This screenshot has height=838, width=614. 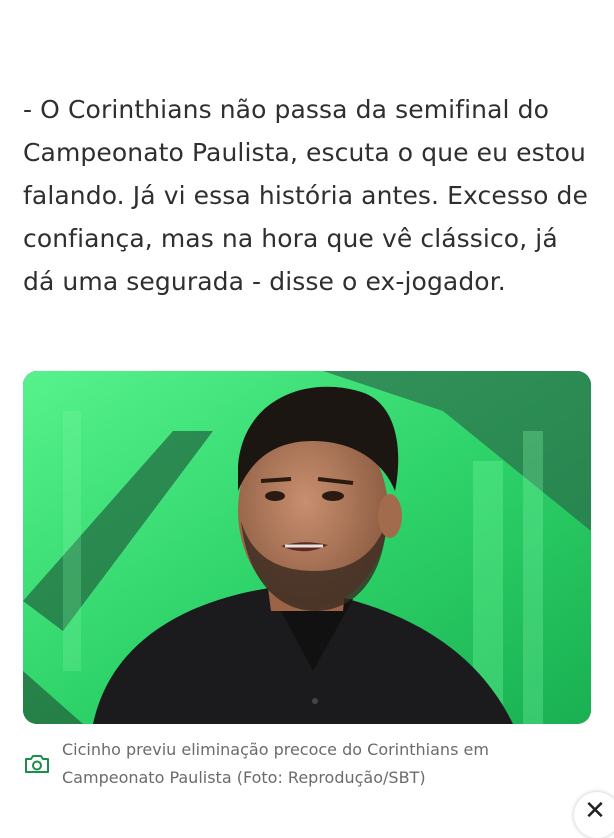 What do you see at coordinates (595, 811) in the screenshot?
I see `close-icon: ✕` at bounding box center [595, 811].